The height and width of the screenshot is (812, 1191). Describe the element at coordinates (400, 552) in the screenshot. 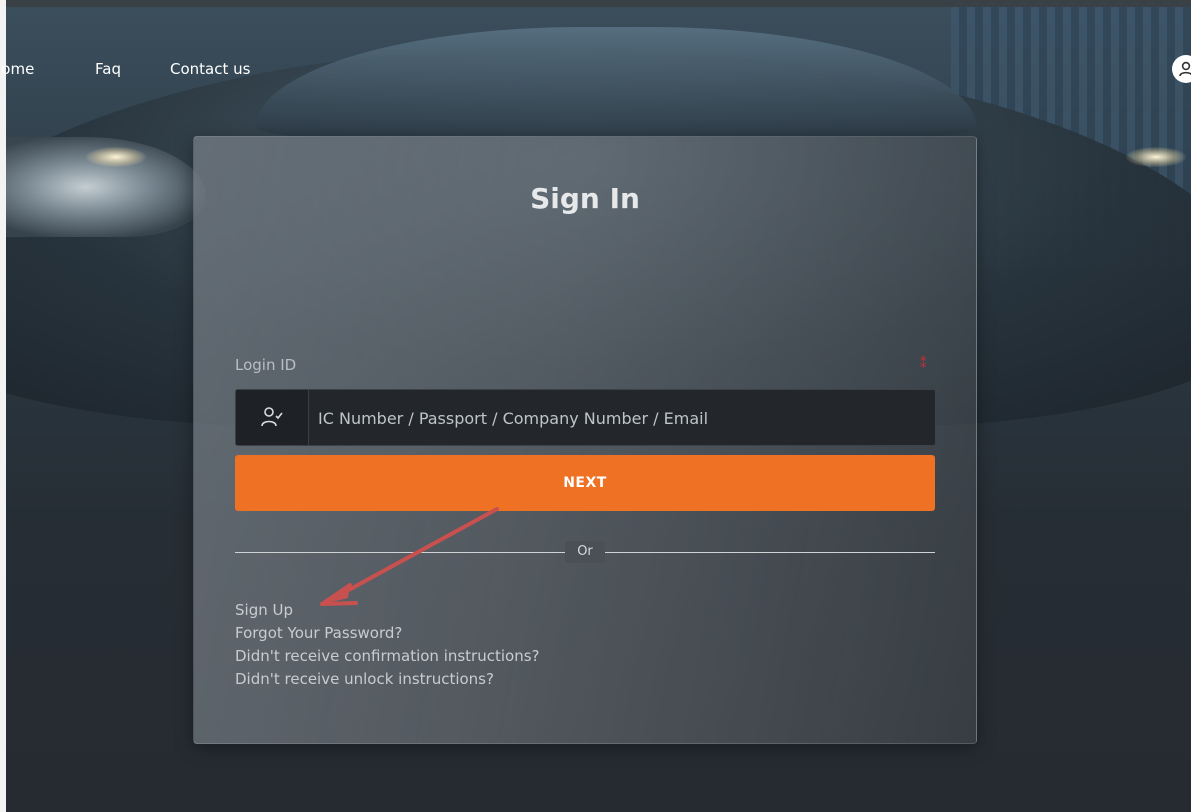

I see `divider-line-left` at that location.